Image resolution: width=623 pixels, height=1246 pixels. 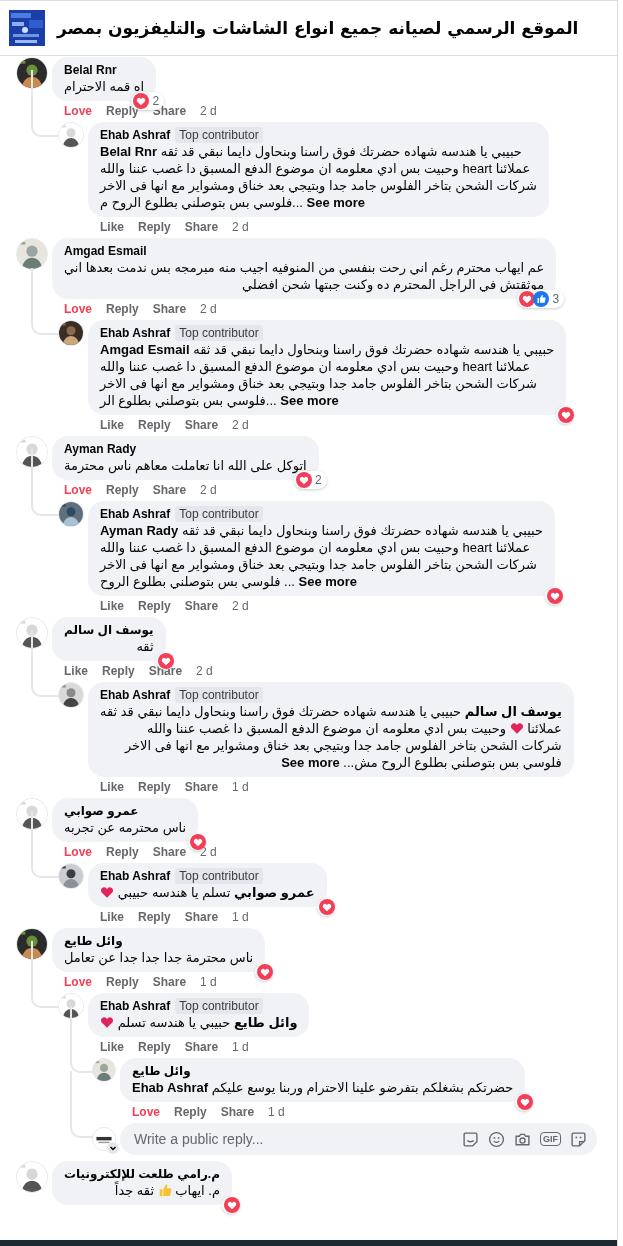 I want to click on like-icon, so click(x=541, y=299).